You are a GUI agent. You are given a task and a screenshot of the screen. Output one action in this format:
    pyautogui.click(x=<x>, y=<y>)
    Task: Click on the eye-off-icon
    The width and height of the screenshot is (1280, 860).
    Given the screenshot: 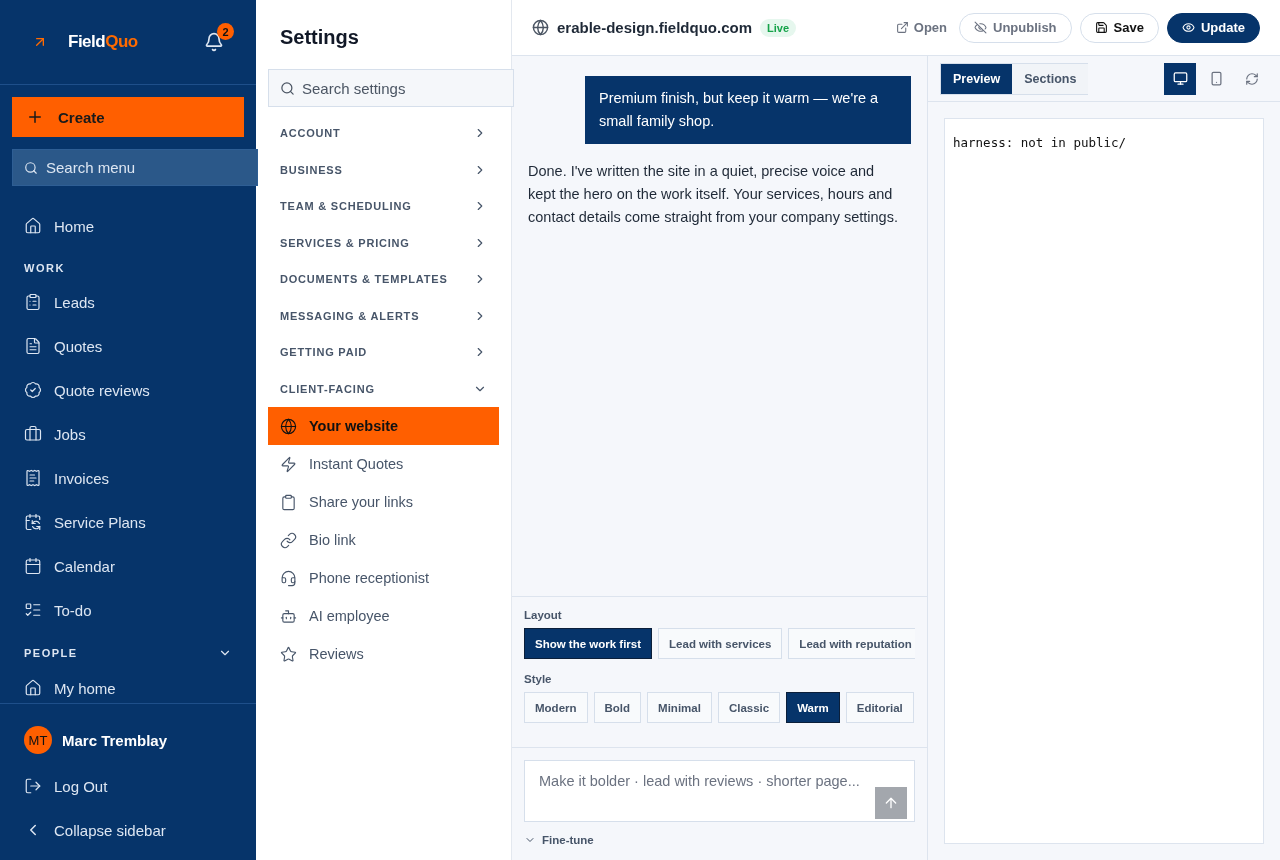 What is the action you would take?
    pyautogui.click(x=980, y=27)
    